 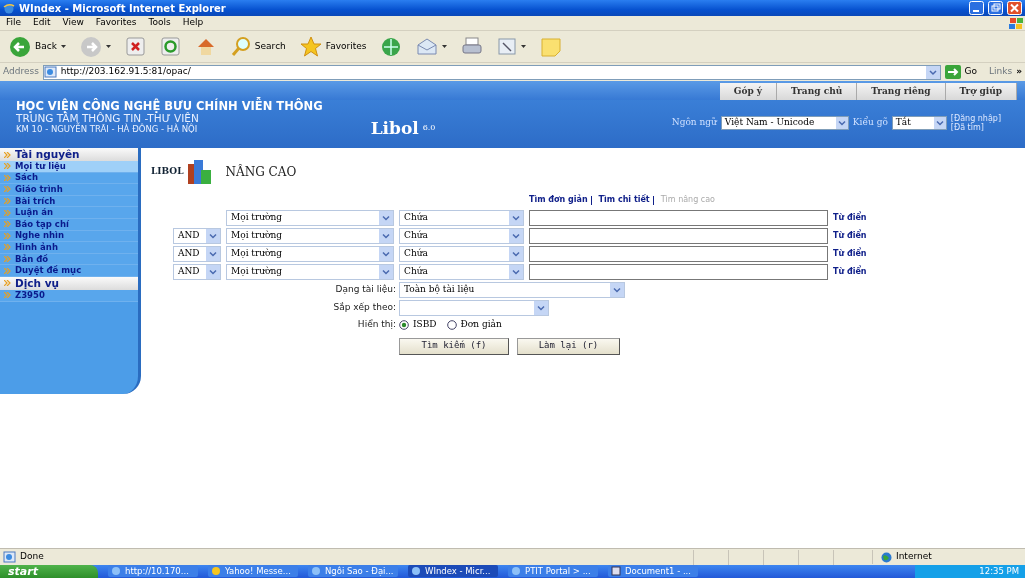 I want to click on go-arrow-icon, so click(x=952, y=72).